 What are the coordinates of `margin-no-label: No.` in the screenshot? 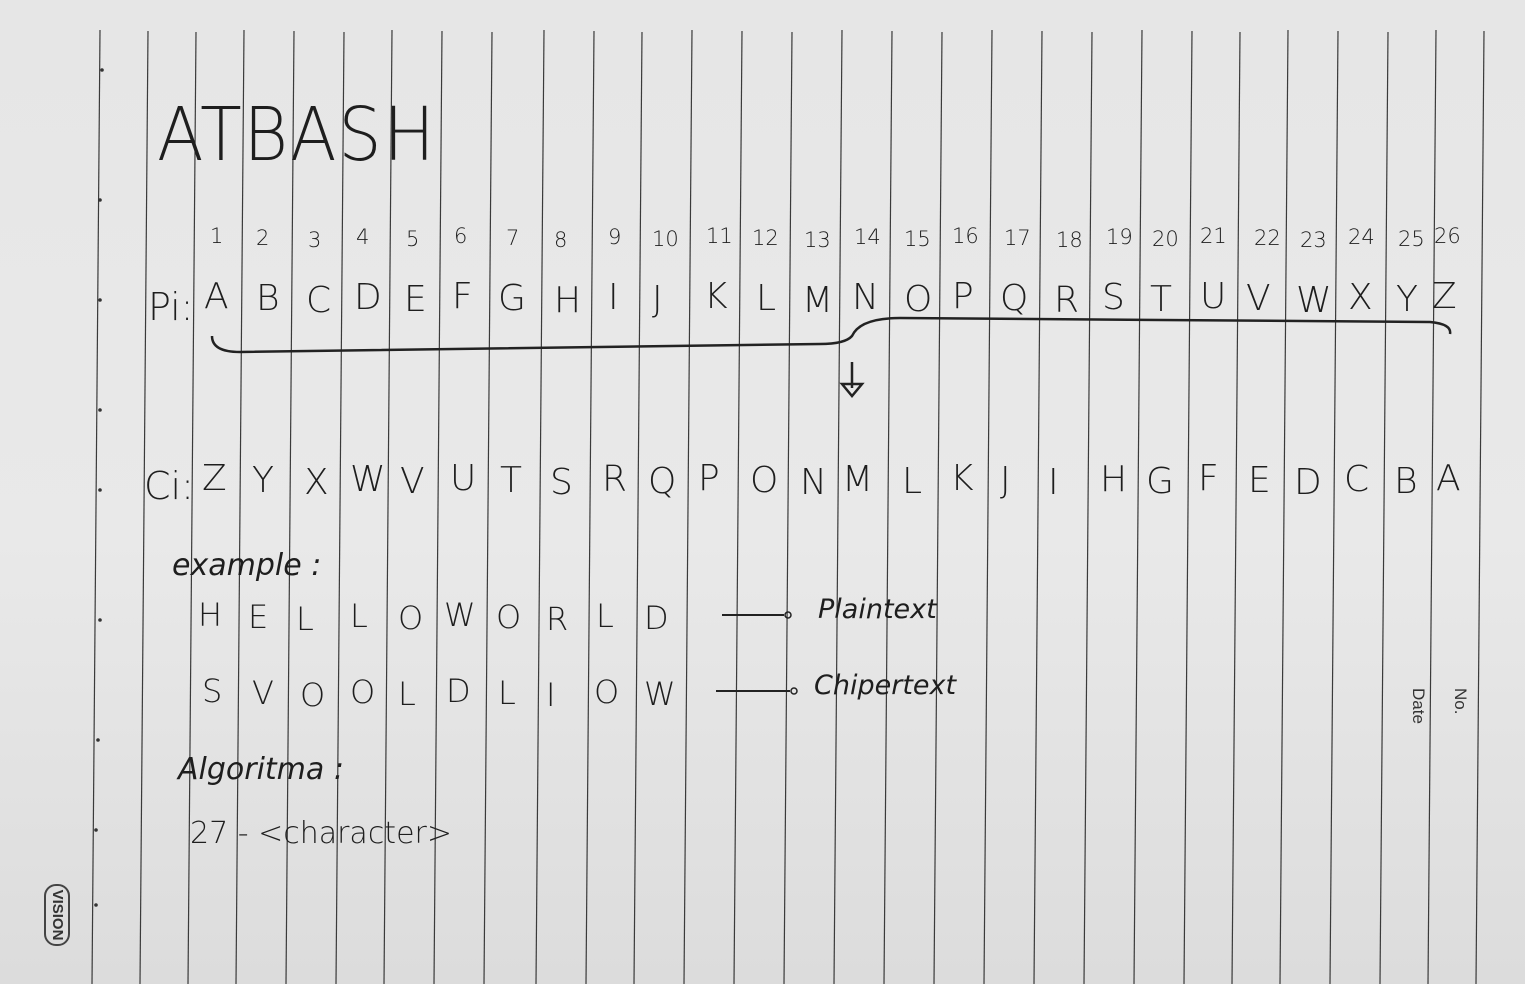 It's located at (1460, 701).